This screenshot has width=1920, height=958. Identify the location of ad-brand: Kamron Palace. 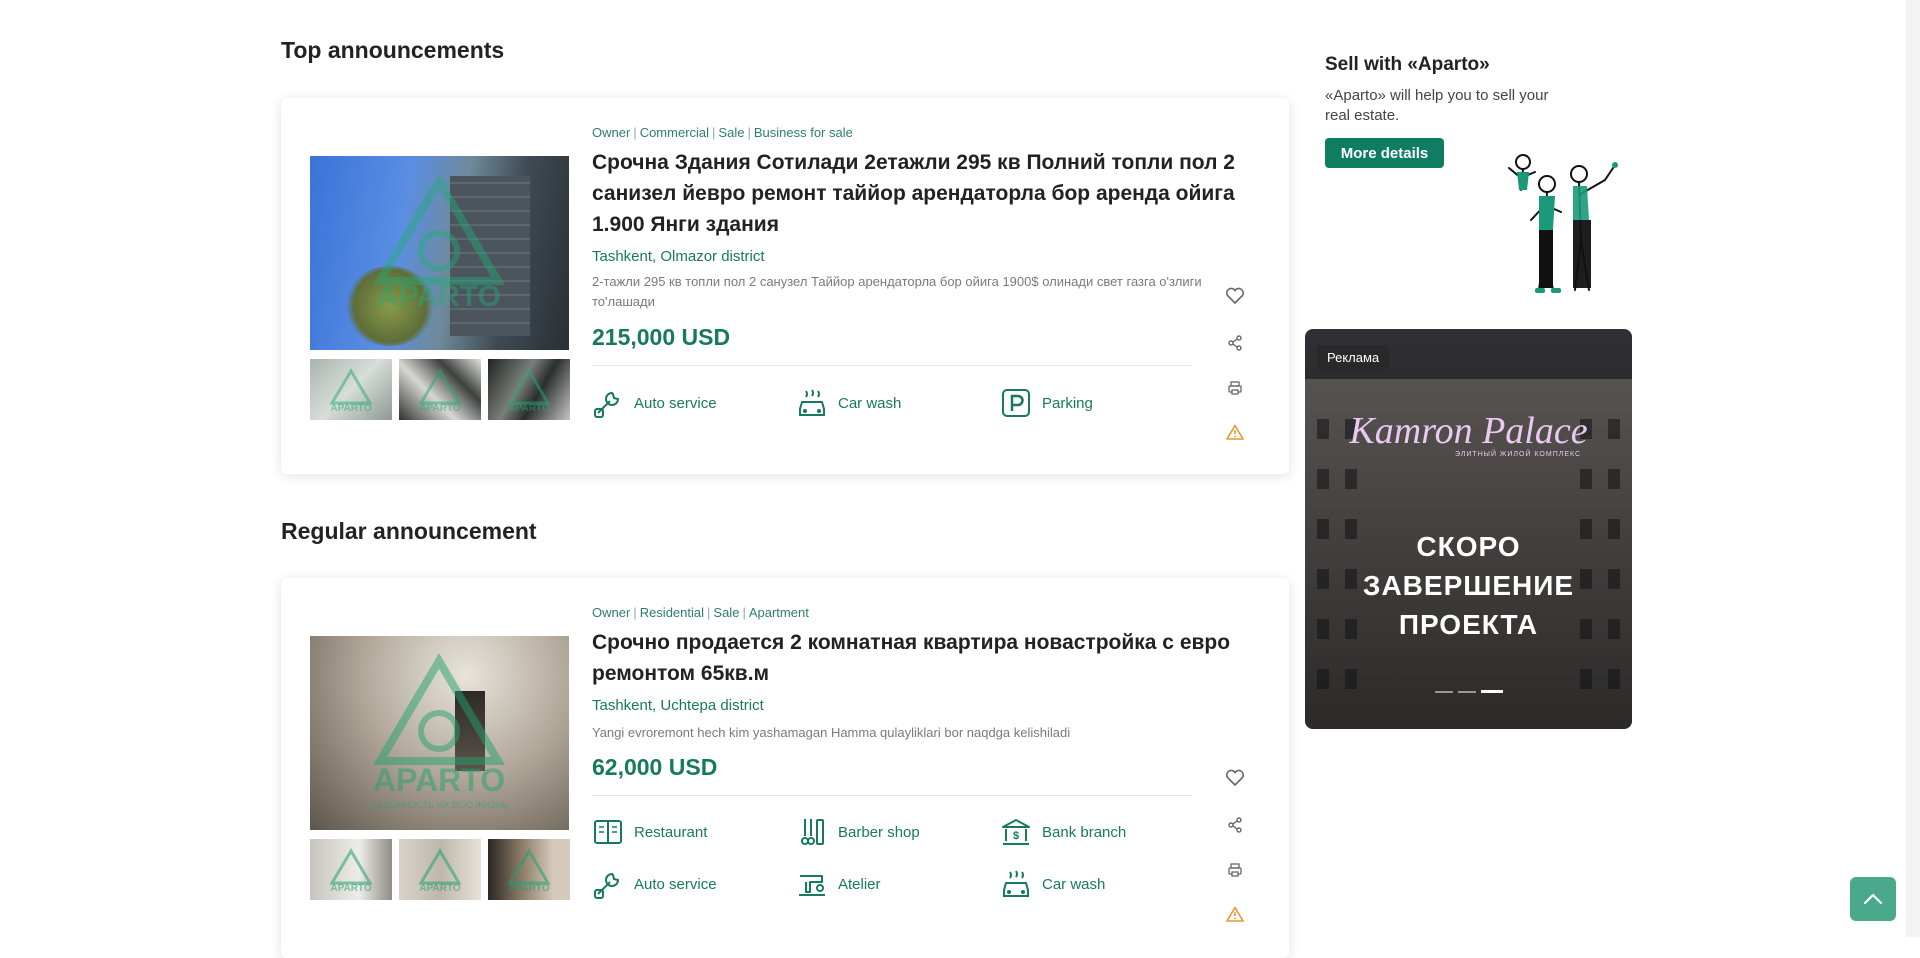
(1468, 431).